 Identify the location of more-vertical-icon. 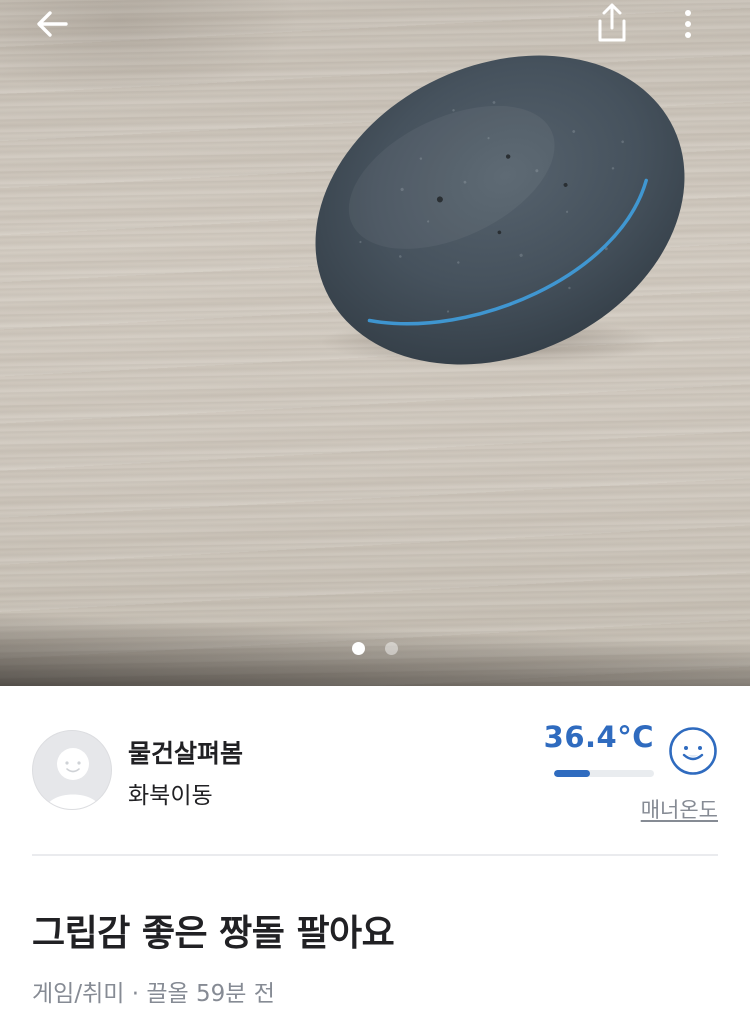
(688, 24).